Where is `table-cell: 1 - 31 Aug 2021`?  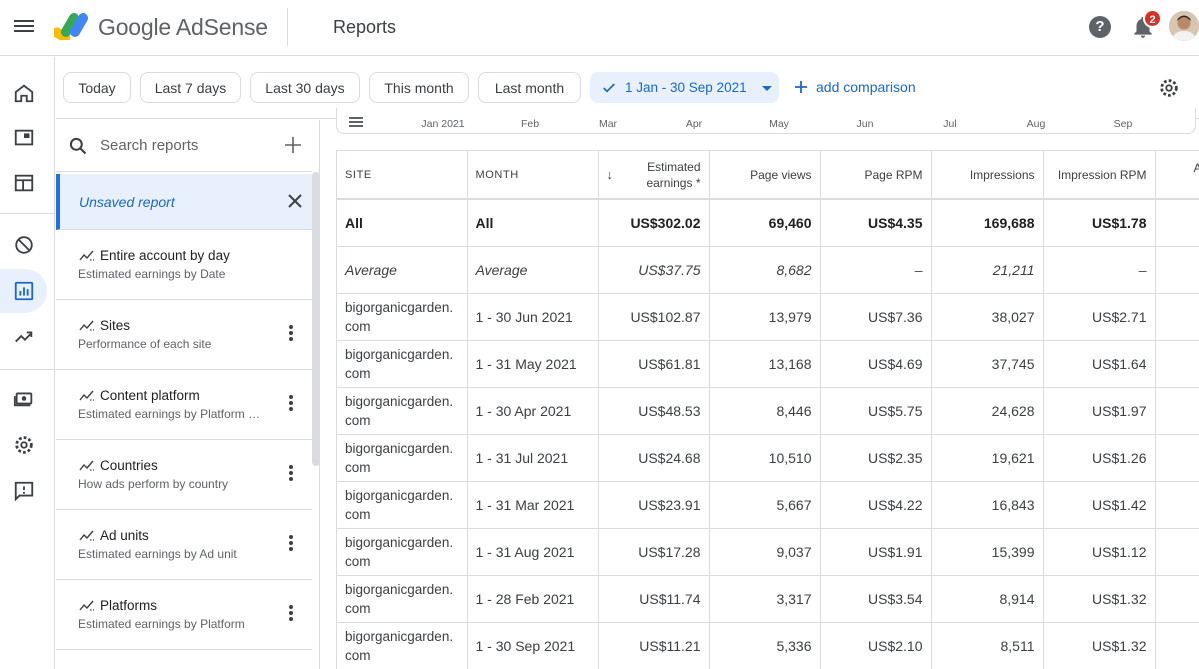
table-cell: 1 - 31 Aug 2021 is located at coordinates (533, 552).